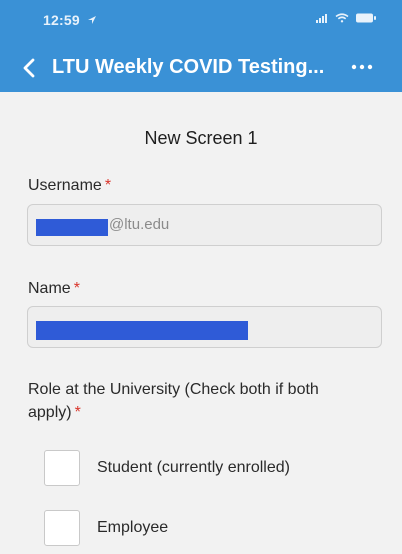  I want to click on name-field, so click(204, 327).